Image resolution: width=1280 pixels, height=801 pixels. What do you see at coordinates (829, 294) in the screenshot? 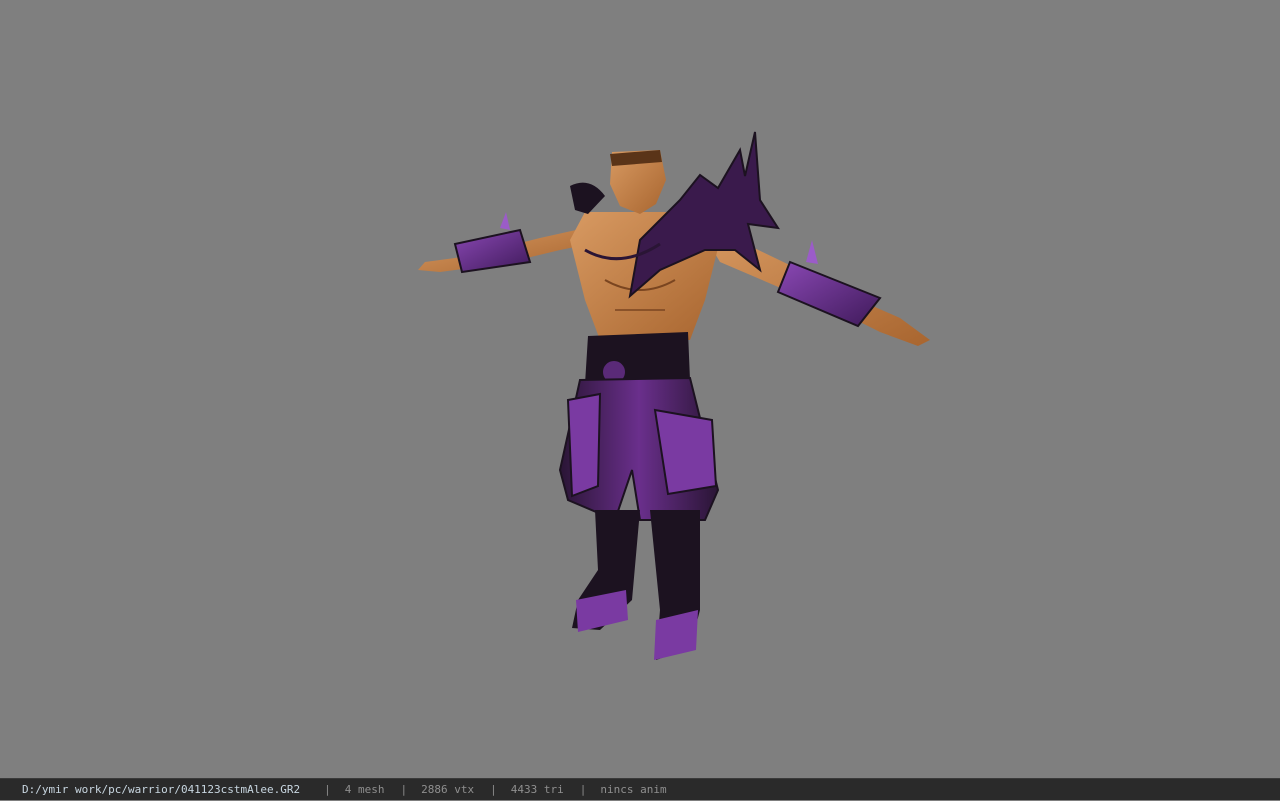
I see `right-bracer` at bounding box center [829, 294].